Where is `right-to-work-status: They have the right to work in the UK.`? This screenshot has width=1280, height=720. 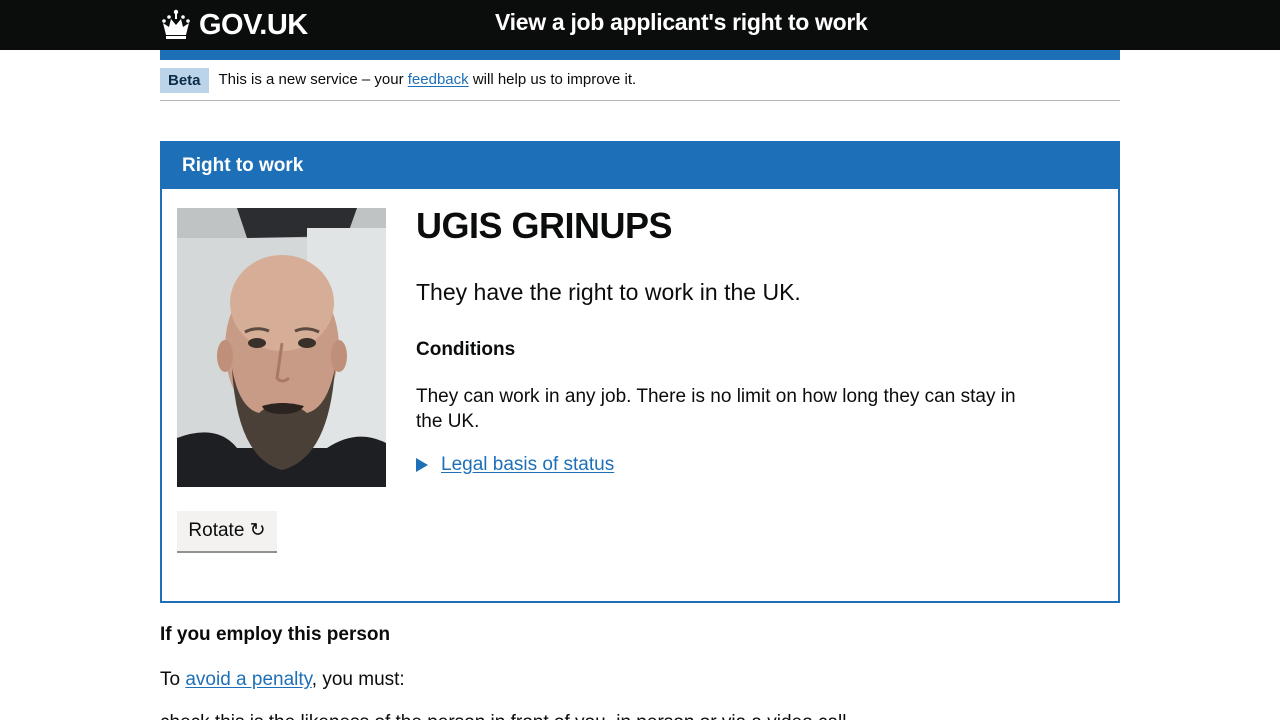
right-to-work-status: They have the right to work in the UK. is located at coordinates (608, 292).